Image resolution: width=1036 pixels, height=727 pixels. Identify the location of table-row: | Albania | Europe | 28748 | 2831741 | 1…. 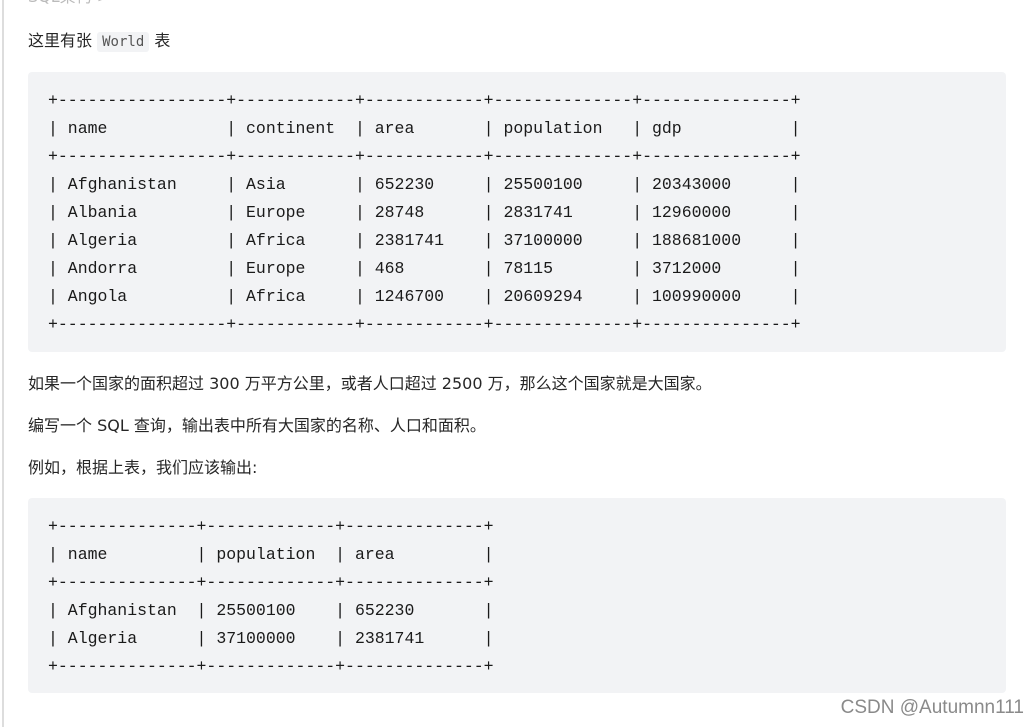
(424, 212).